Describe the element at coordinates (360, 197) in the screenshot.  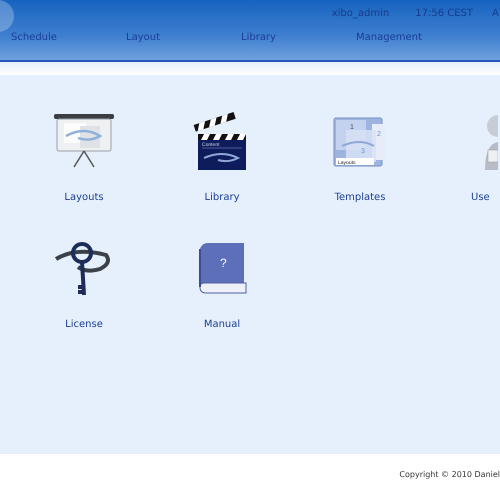
I see `menu-link: Templates` at that location.